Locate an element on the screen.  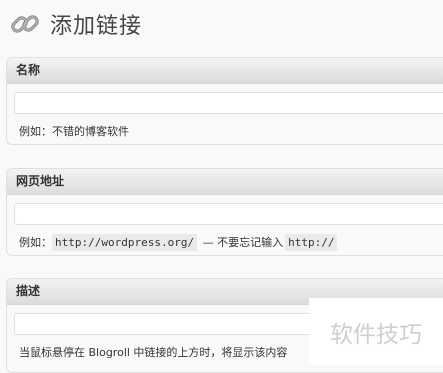
name-hint: 例如：不错的博客软件 is located at coordinates (74, 131).